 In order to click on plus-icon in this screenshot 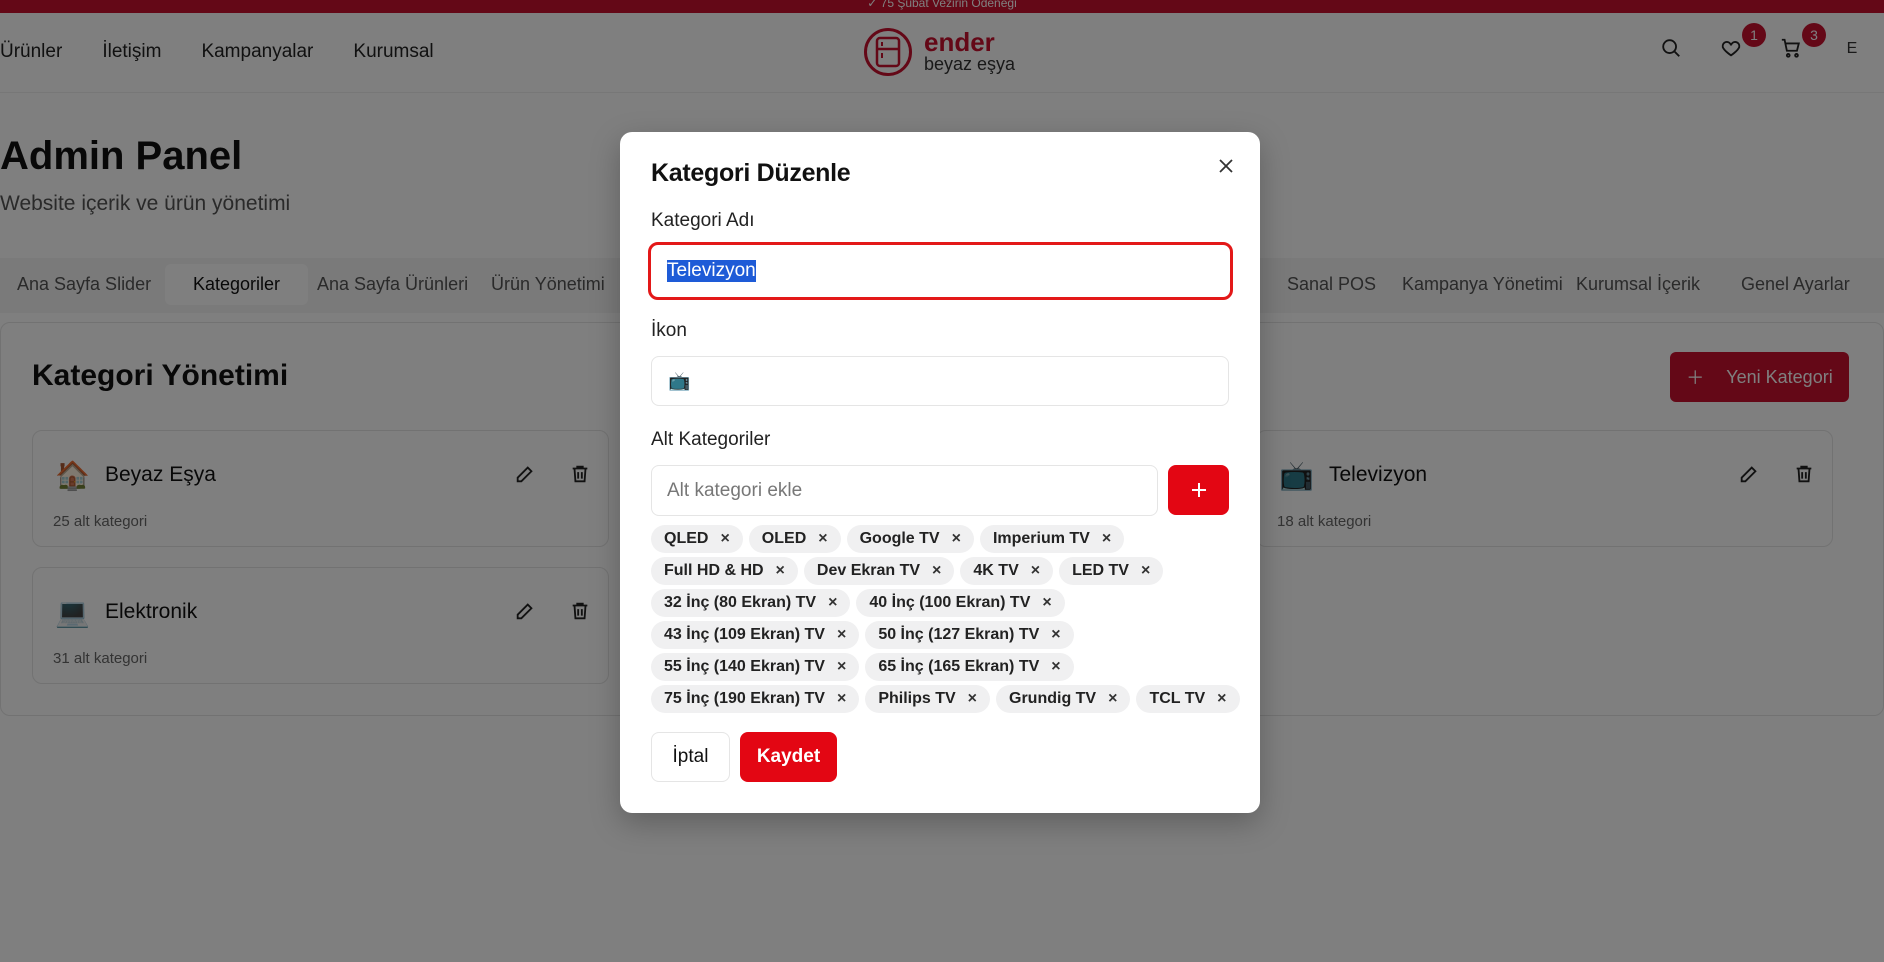, I will do `click(1198, 490)`.